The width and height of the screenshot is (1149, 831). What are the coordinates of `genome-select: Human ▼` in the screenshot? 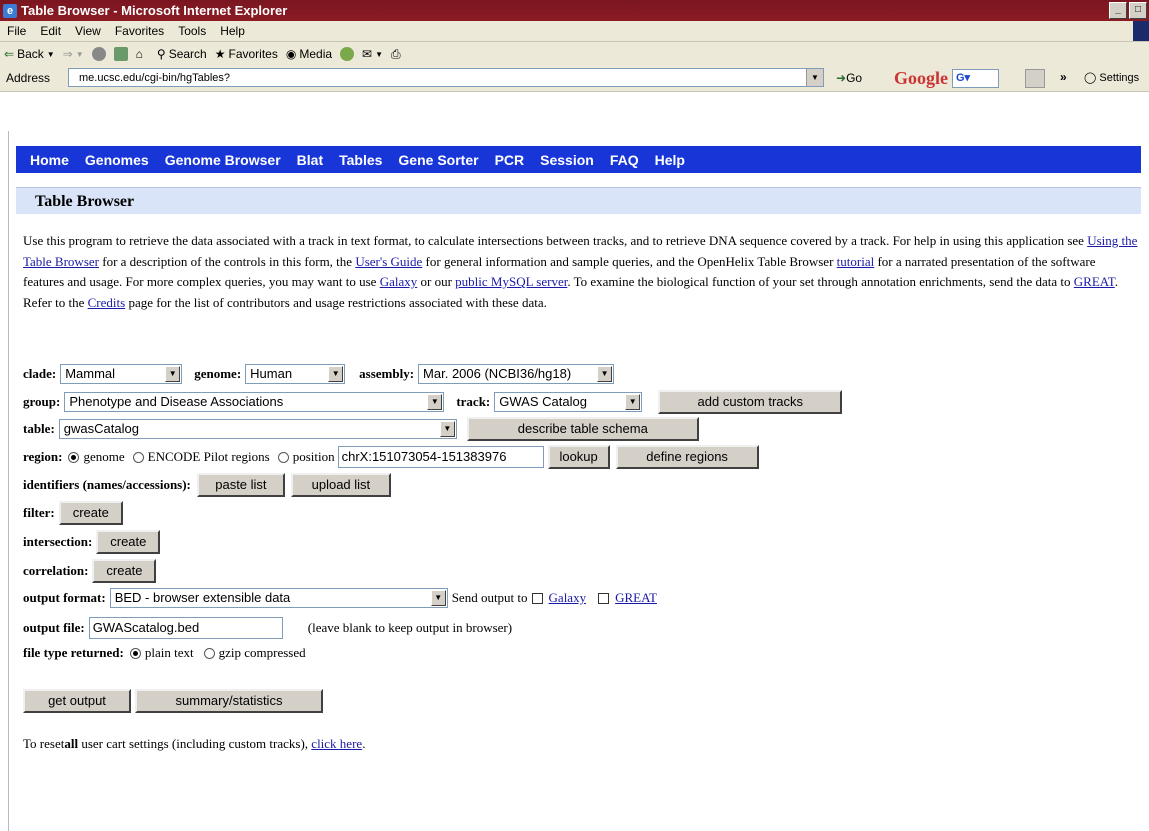 It's located at (295, 374).